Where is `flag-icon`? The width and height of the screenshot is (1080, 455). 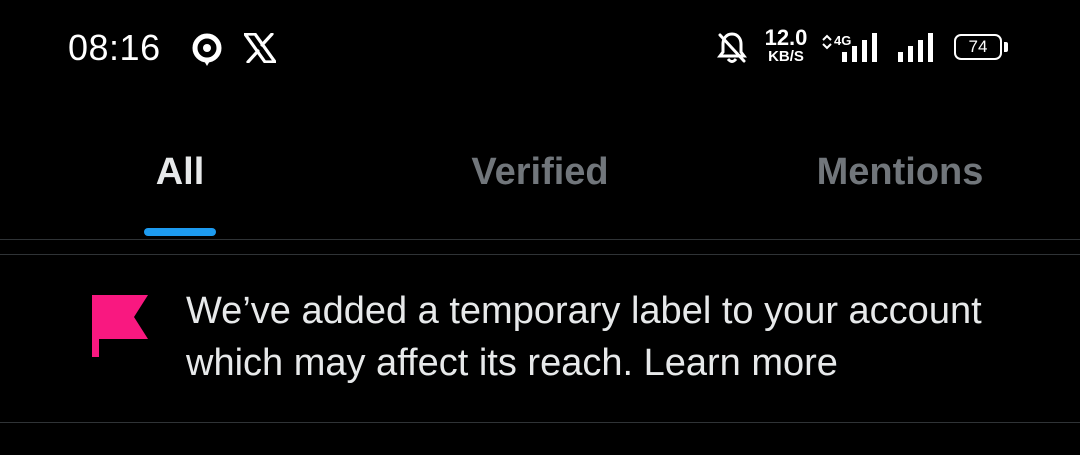
flag-icon is located at coordinates (122, 329).